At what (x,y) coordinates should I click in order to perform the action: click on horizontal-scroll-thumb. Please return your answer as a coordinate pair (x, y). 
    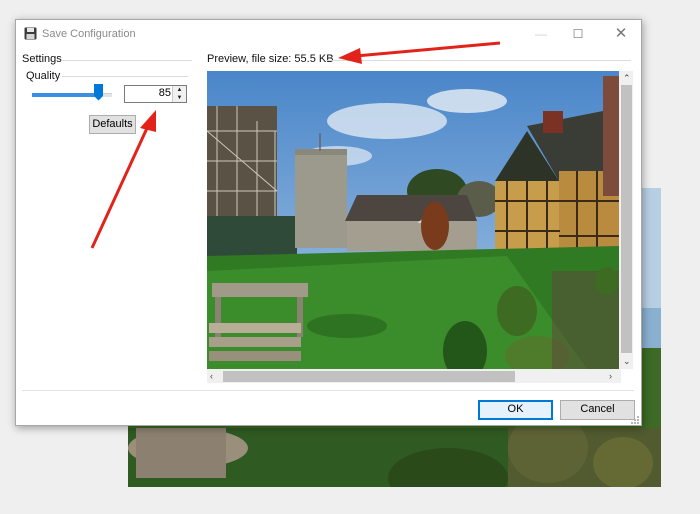
    Looking at the image, I should click on (369, 376).